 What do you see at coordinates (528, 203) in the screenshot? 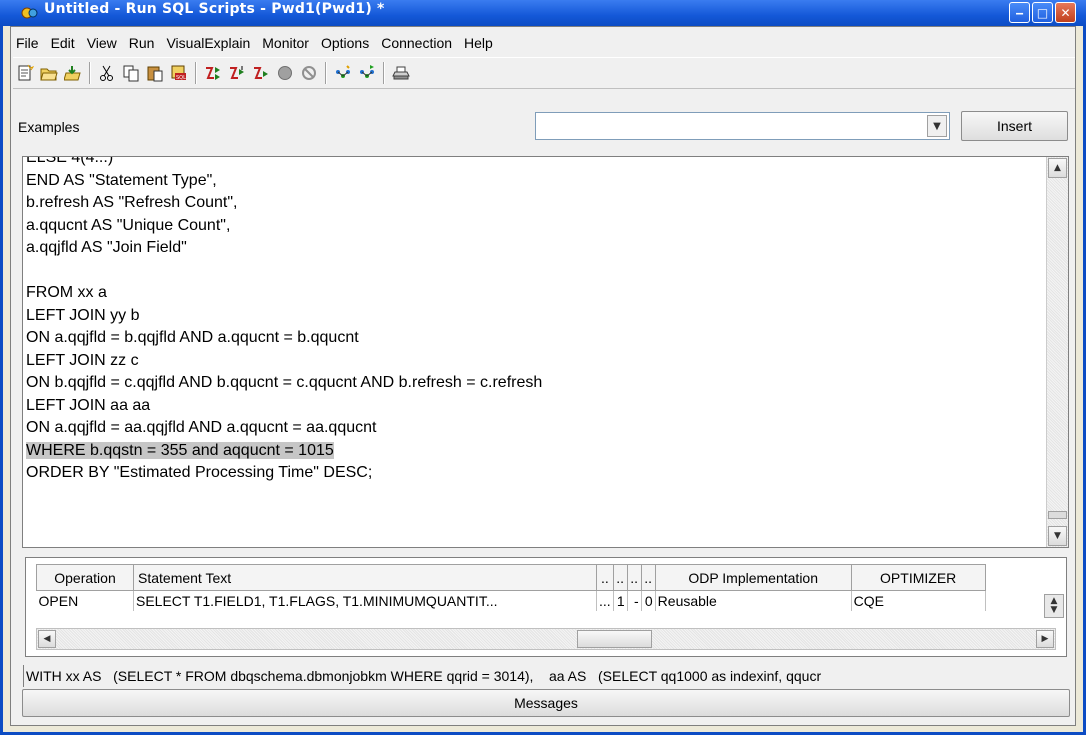
I see `editor-line: b.refresh AS "Refresh Count",` at bounding box center [528, 203].